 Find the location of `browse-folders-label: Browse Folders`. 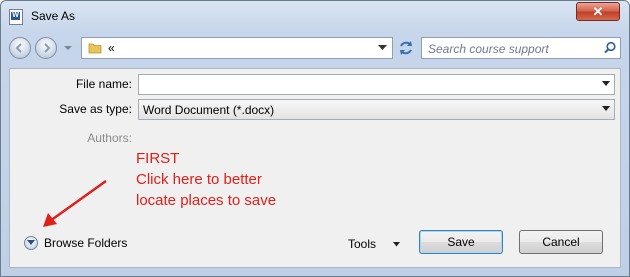

browse-folders-label: Browse Folders is located at coordinates (85, 243).